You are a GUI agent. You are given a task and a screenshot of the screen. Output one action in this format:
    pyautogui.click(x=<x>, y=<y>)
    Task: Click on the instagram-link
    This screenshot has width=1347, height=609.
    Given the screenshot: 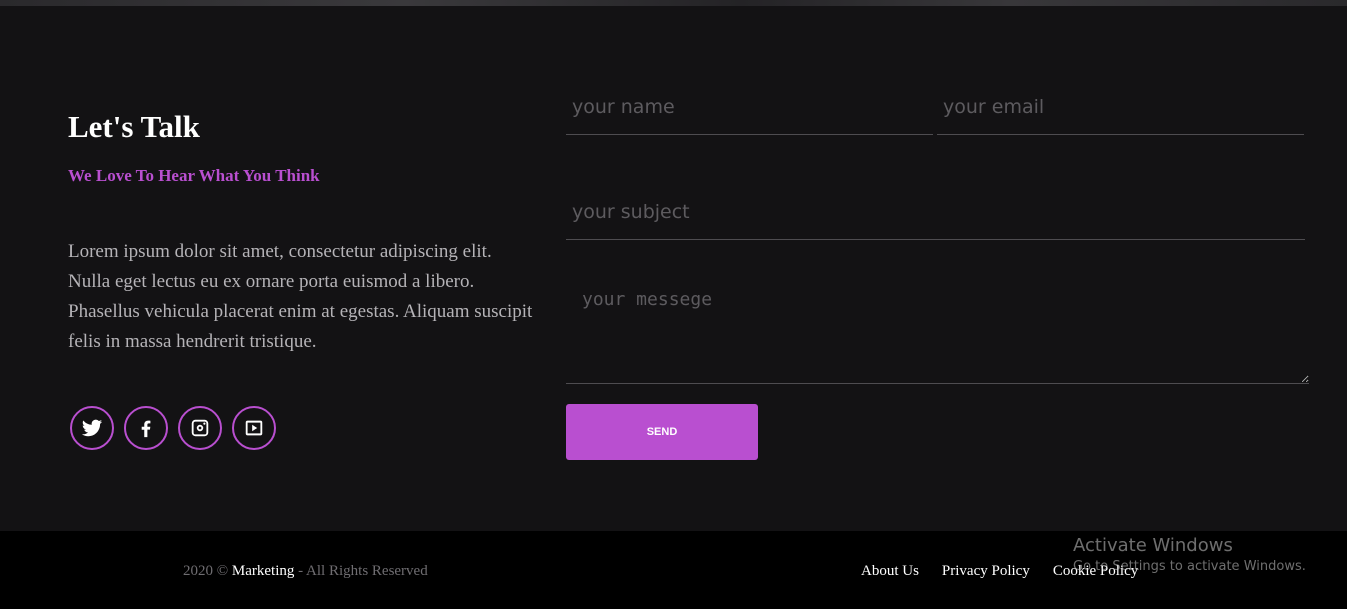 What is the action you would take?
    pyautogui.click(x=200, y=428)
    